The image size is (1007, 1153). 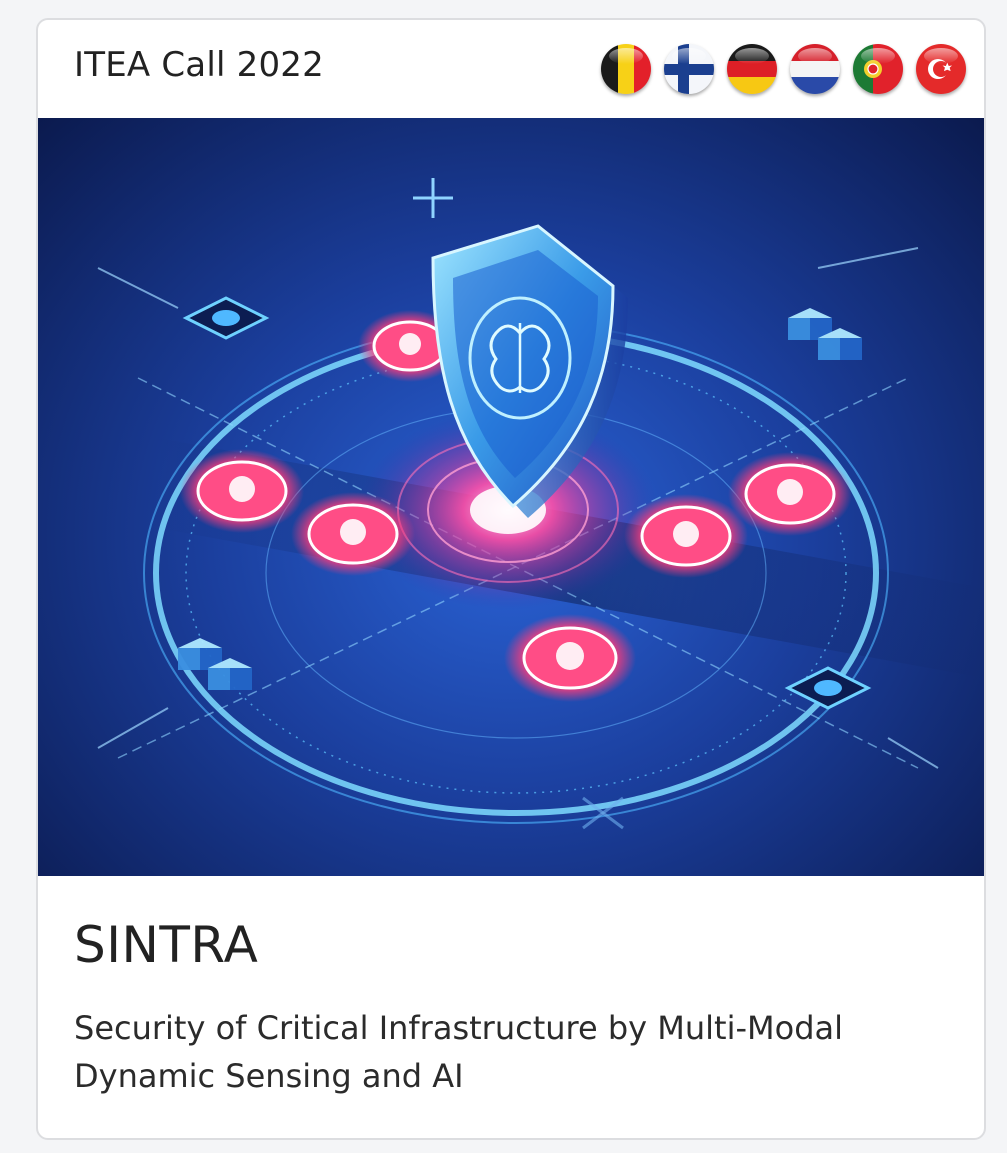 What do you see at coordinates (941, 69) in the screenshot?
I see `turkey-flag-icon` at bounding box center [941, 69].